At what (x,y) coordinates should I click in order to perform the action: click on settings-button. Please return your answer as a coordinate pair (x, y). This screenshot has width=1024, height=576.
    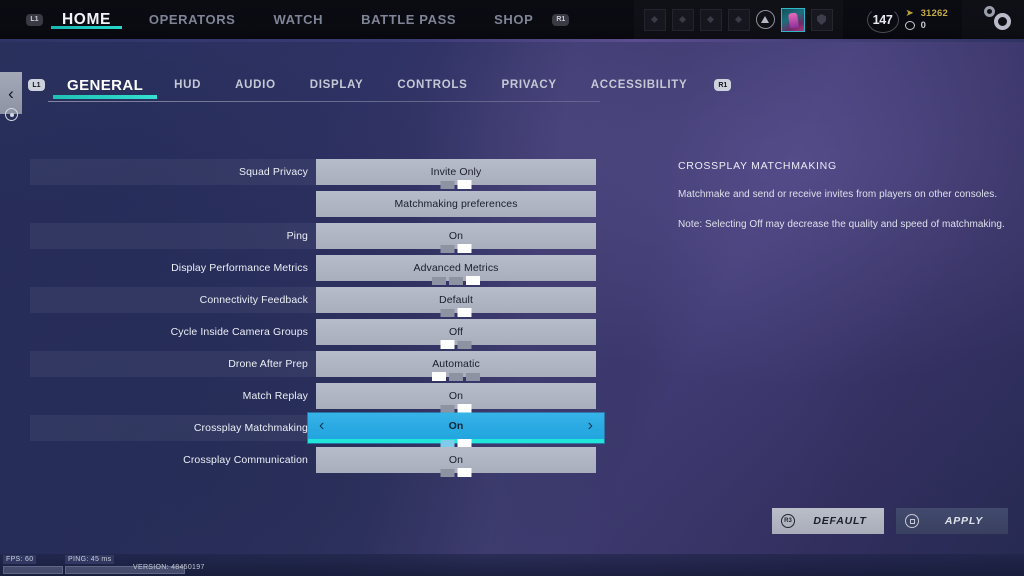
    Looking at the image, I should click on (993, 19).